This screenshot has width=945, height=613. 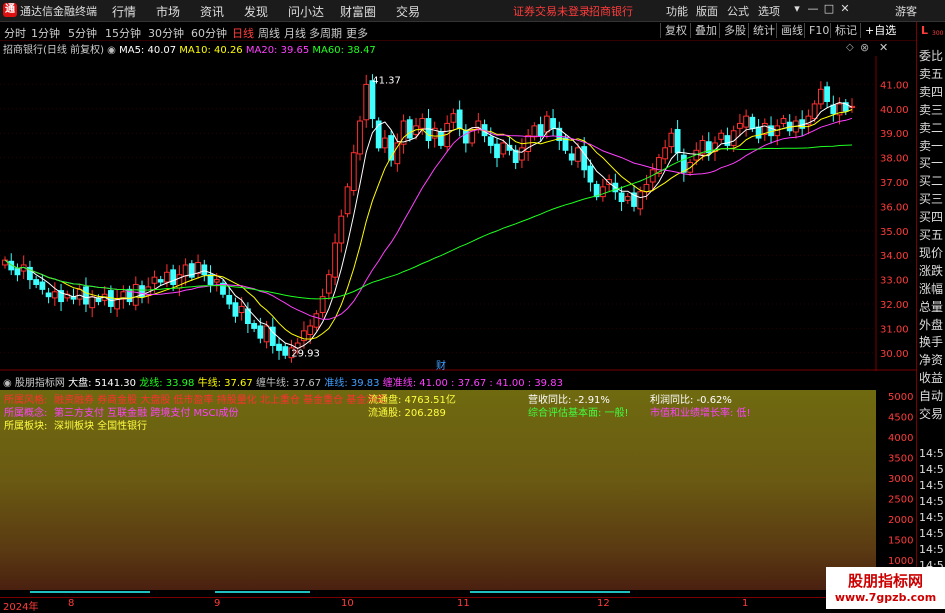 I want to click on menu-formula: 公式, so click(x=738, y=11).